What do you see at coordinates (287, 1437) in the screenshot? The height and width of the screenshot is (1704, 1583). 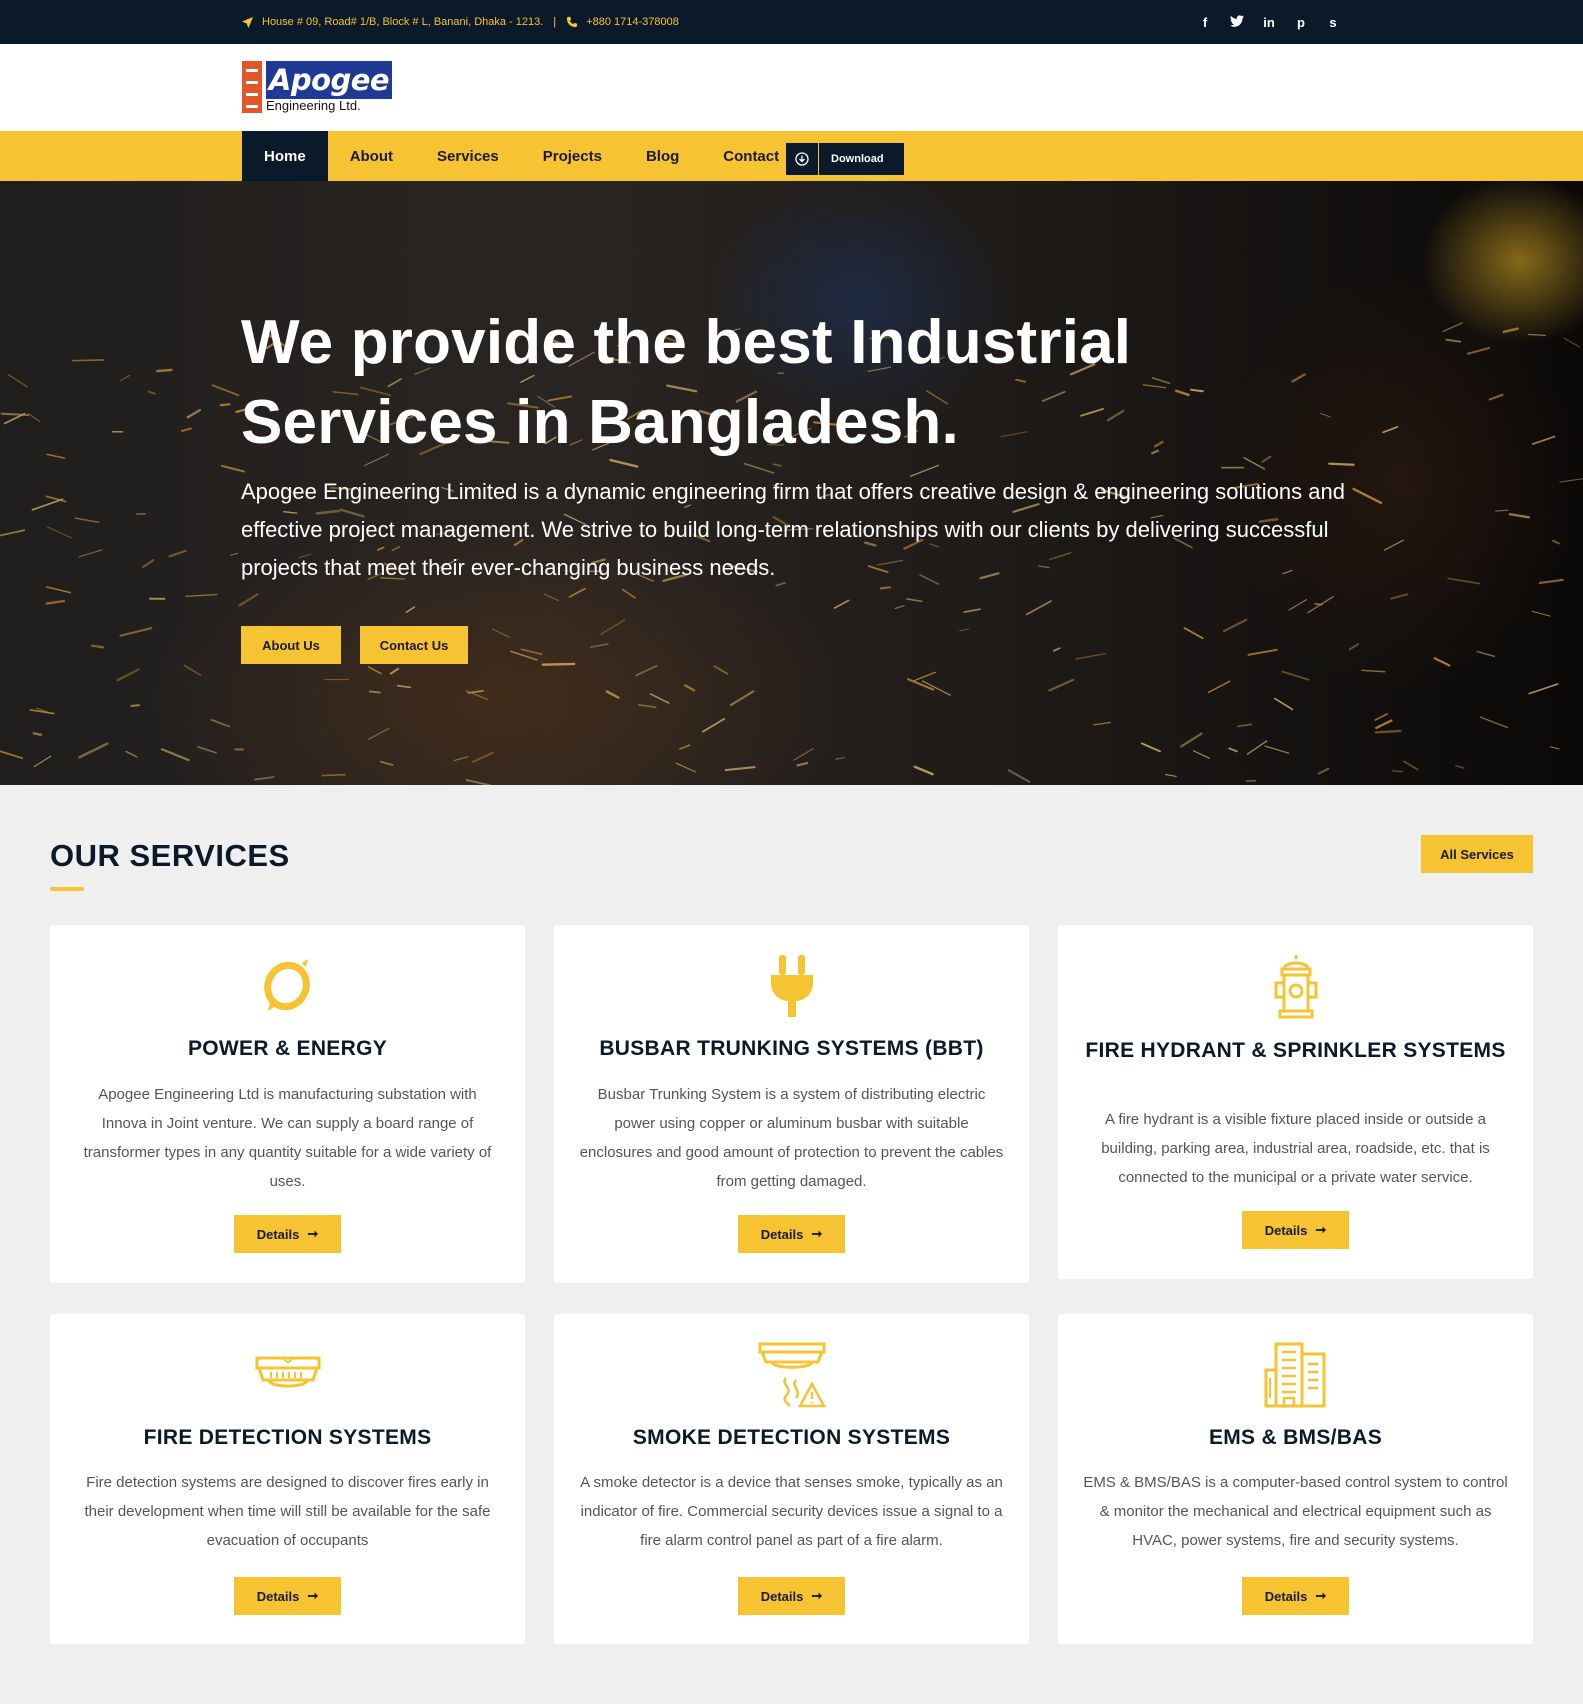 I see `card-title: FIRE DETECTION SYSTEMS` at bounding box center [287, 1437].